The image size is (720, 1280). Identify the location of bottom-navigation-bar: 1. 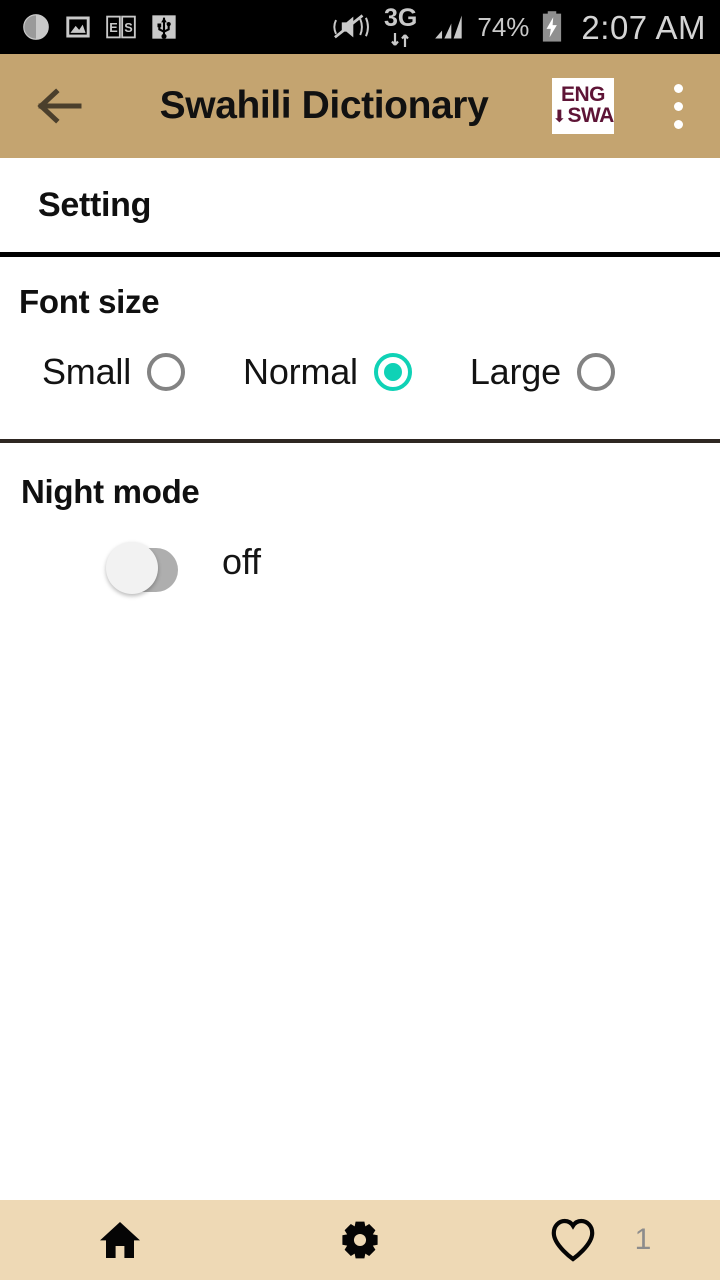
(360, 1240).